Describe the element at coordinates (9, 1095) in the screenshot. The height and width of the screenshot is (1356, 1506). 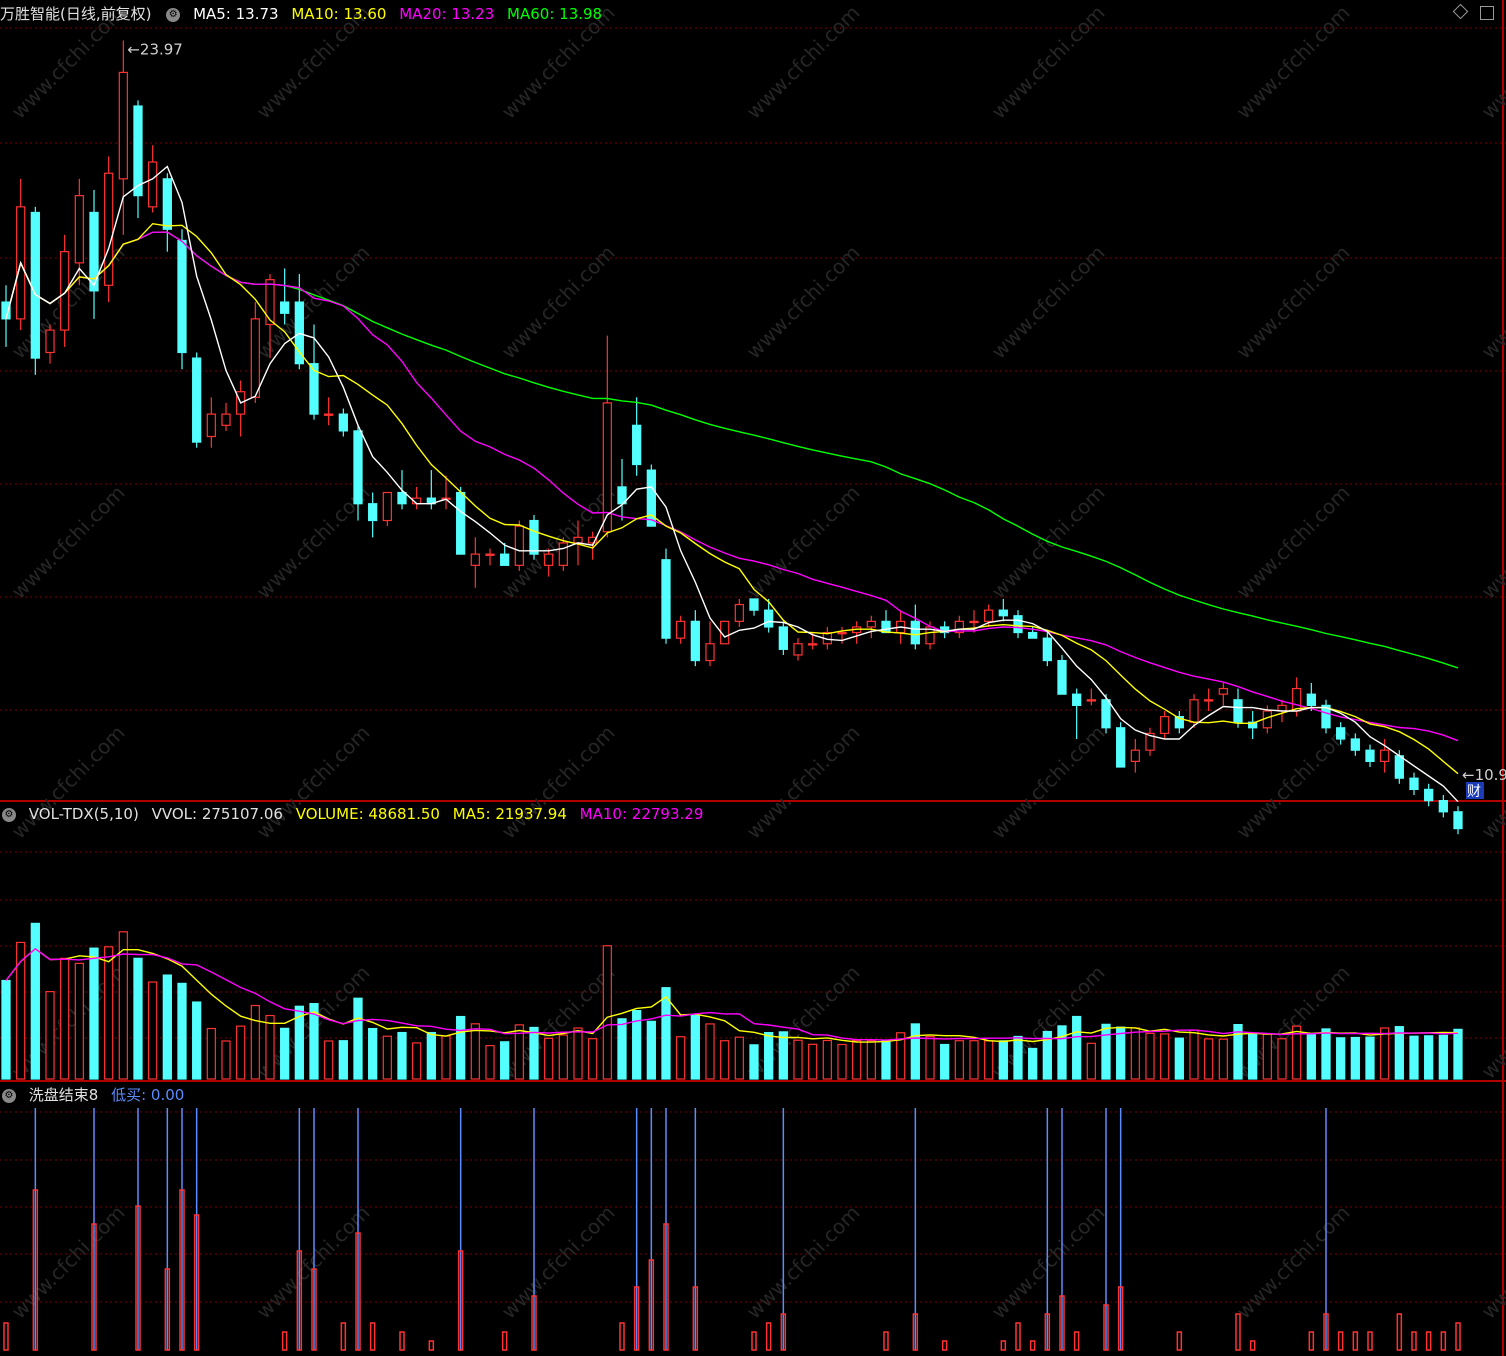
I see `indicator-settings-icon: ⚙` at that location.